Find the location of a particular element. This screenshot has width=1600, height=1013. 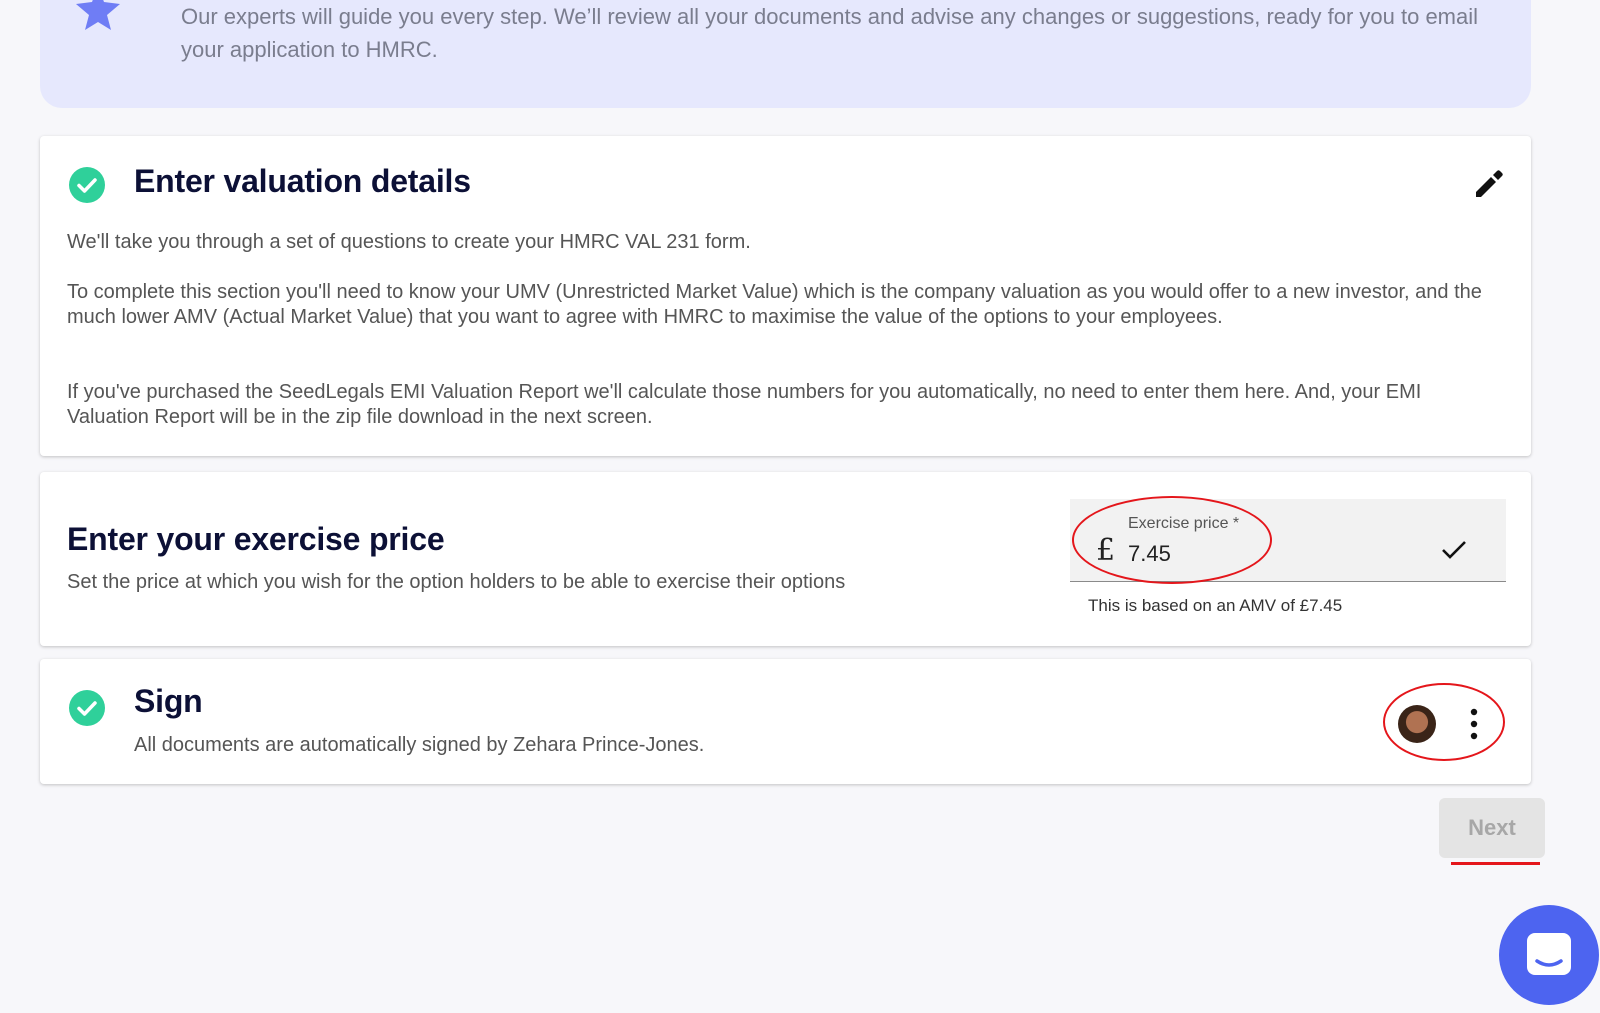

sign-title: Sign is located at coordinates (168, 701).